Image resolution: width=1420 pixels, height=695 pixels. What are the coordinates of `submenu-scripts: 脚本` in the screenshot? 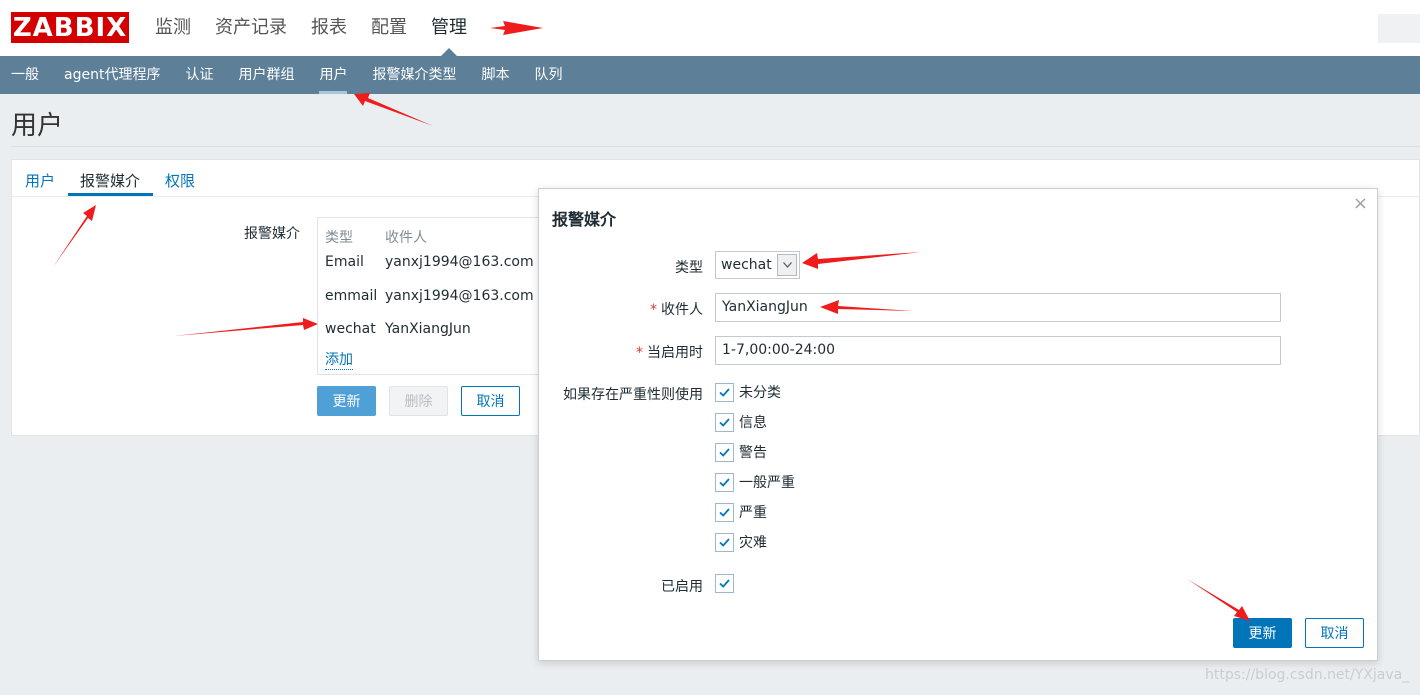 It's located at (495, 75).